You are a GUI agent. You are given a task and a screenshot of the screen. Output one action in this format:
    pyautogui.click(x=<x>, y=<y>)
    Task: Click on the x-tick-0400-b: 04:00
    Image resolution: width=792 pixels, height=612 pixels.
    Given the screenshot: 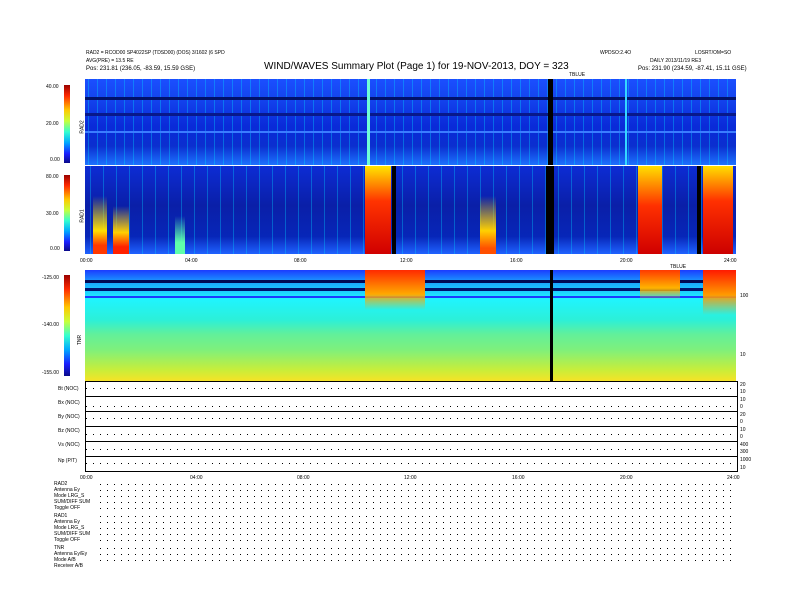 What is the action you would take?
    pyautogui.click(x=196, y=478)
    